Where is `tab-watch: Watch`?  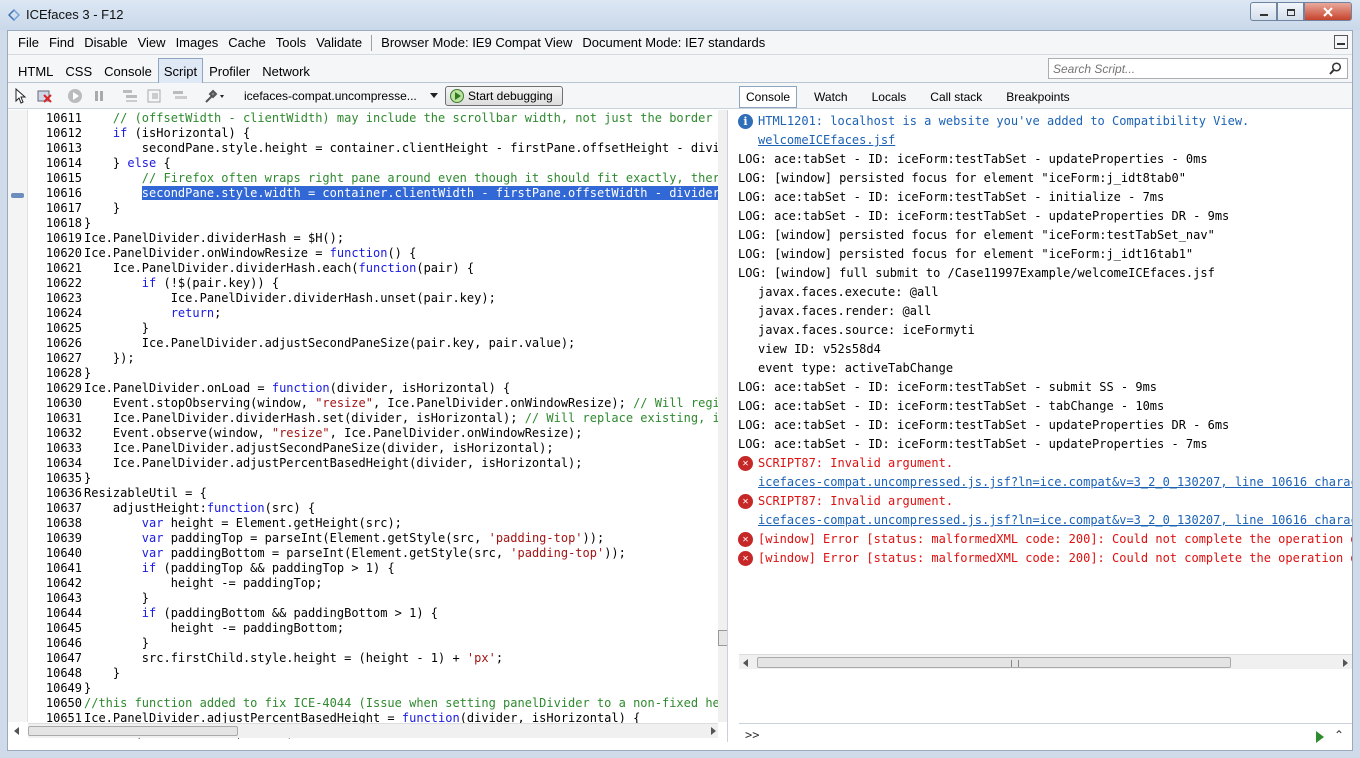
tab-watch: Watch is located at coordinates (831, 97).